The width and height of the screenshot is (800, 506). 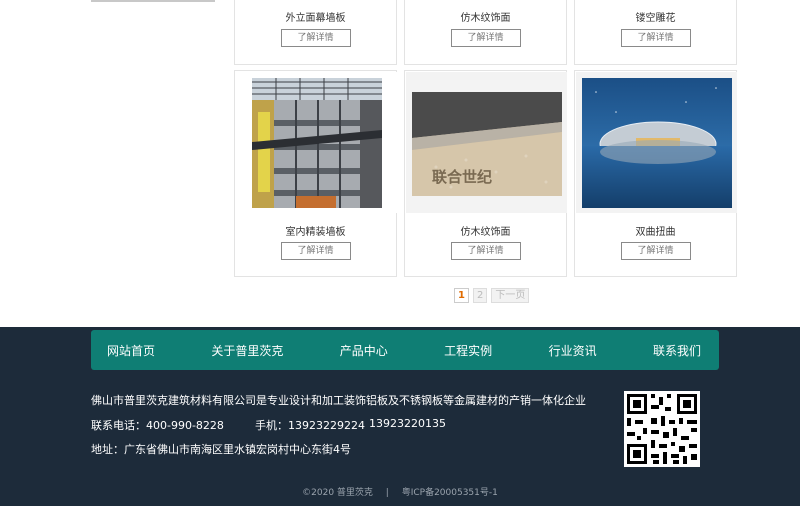 I want to click on nav-home: 网站首页, so click(x=131, y=350).